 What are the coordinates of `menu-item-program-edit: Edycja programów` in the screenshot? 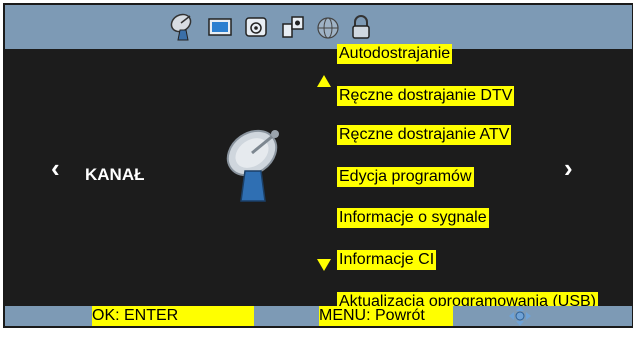 It's located at (405, 177).